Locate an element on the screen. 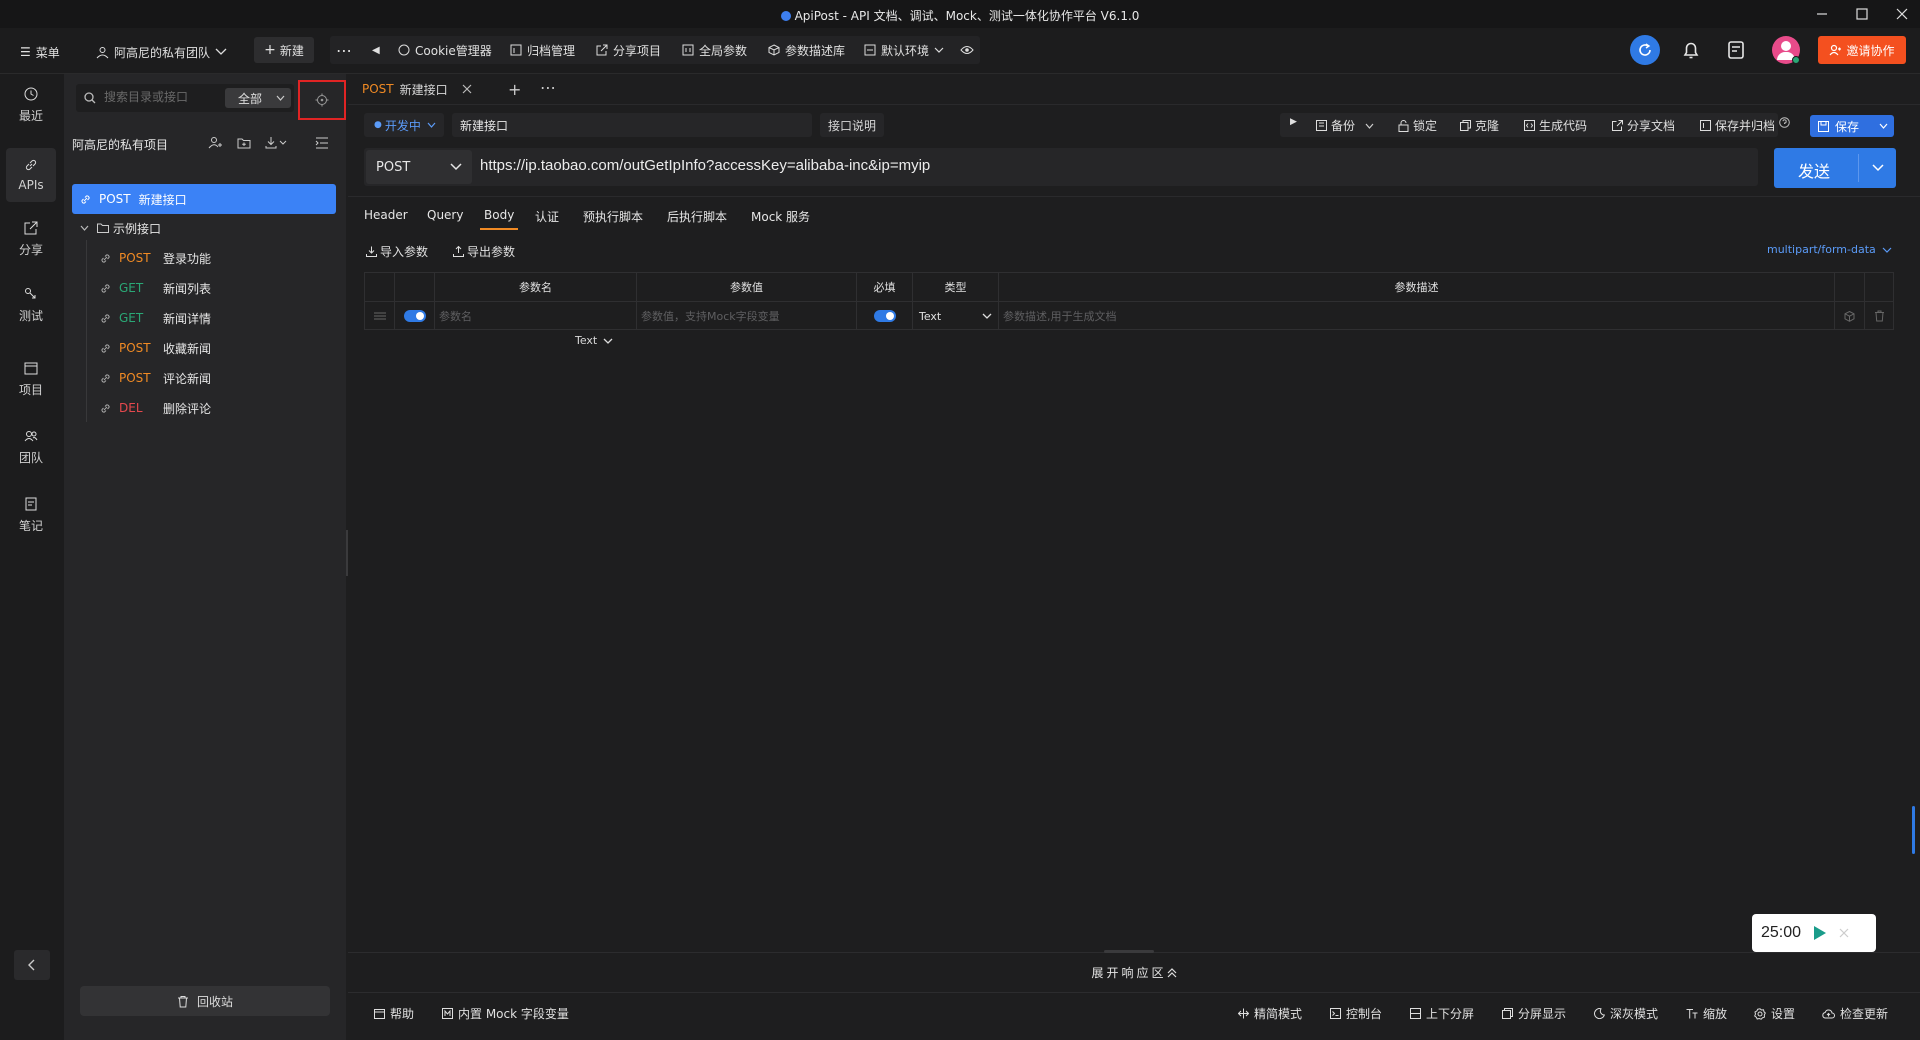 The image size is (1920, 1040). cube-icon is located at coordinates (1850, 316).